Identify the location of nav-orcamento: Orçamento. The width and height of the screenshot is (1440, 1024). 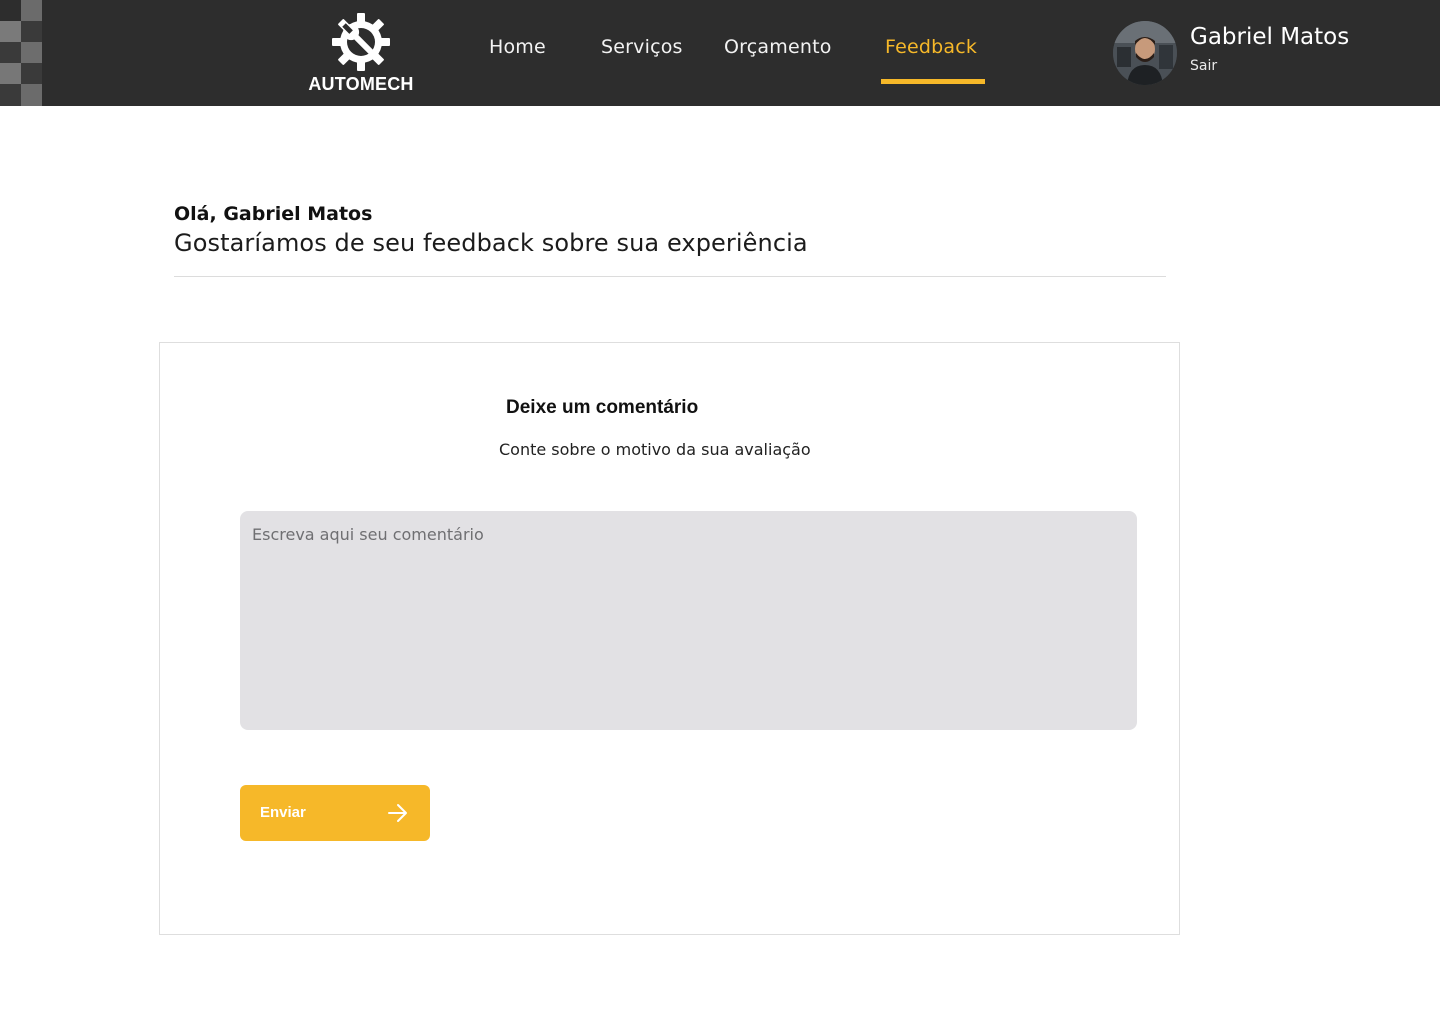
(778, 47).